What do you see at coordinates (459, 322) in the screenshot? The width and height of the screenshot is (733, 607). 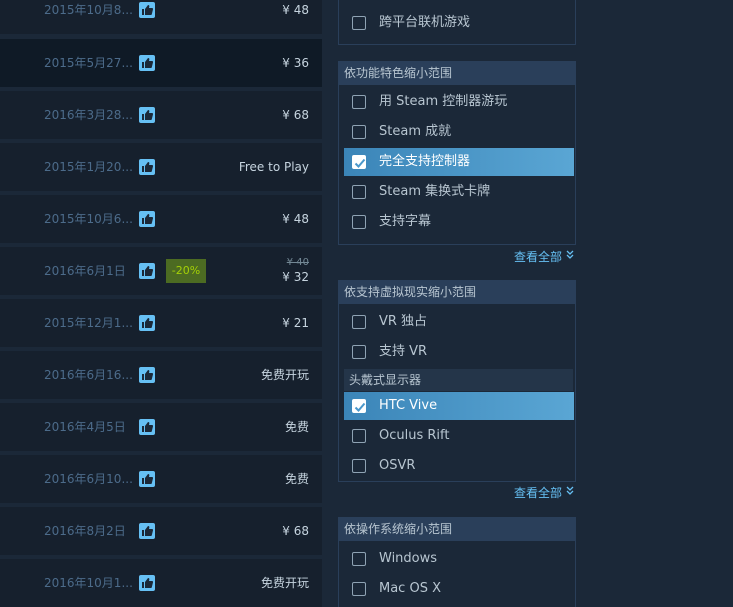 I see `filter-option-vr-only: VR 独占` at bounding box center [459, 322].